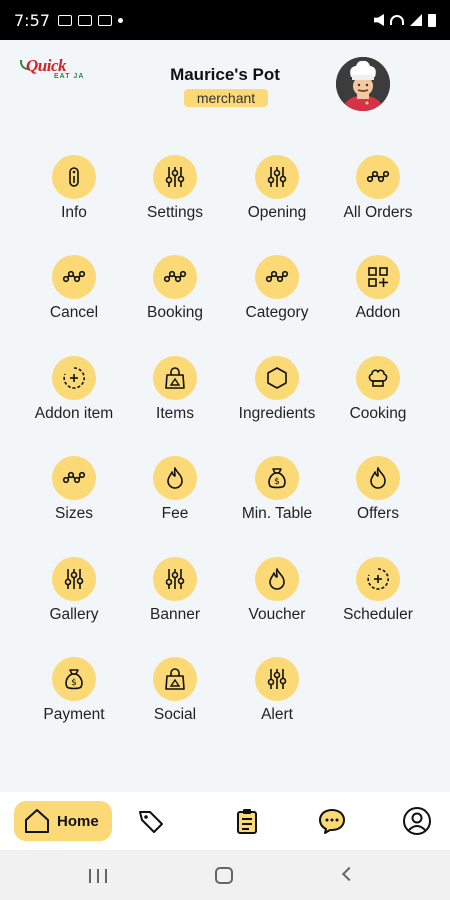  Describe the element at coordinates (120, 20) in the screenshot. I see `more-notifications-icon` at that location.